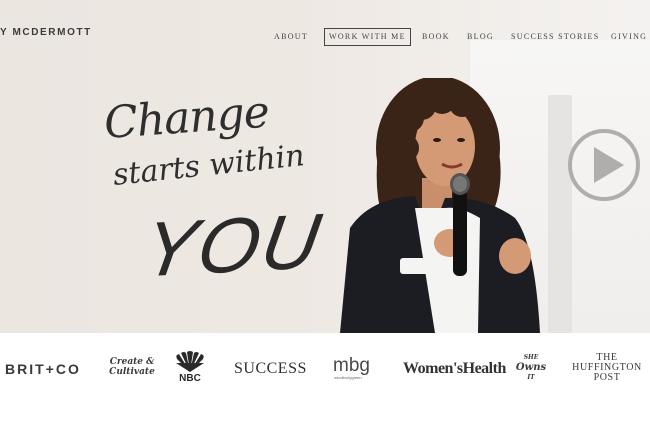 This screenshot has height=433, width=650. What do you see at coordinates (132, 372) in the screenshot?
I see `logo-create-cultivate-line2: Cultivate` at bounding box center [132, 372].